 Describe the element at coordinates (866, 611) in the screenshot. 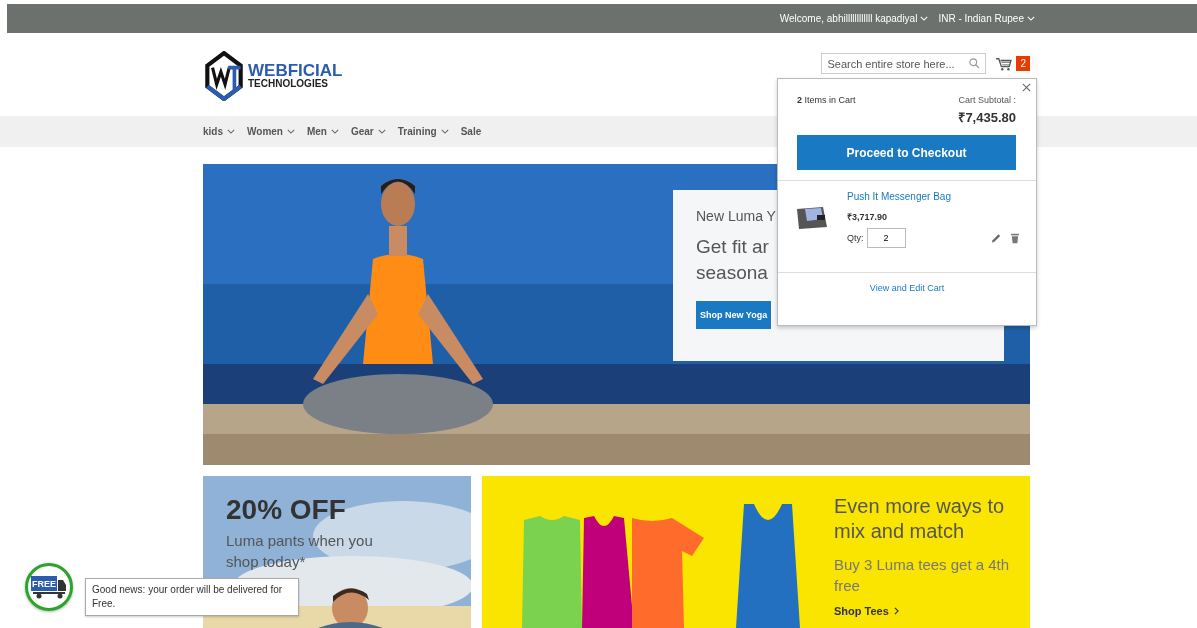

I see `shop-link: Shop Tees` at that location.